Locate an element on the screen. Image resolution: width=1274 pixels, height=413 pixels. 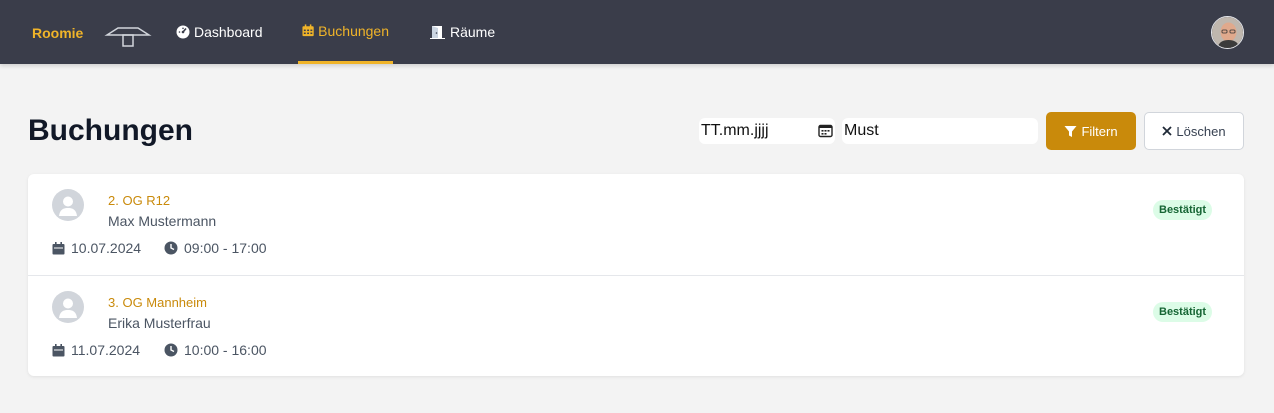
user-photo-icon is located at coordinates (1227, 32).